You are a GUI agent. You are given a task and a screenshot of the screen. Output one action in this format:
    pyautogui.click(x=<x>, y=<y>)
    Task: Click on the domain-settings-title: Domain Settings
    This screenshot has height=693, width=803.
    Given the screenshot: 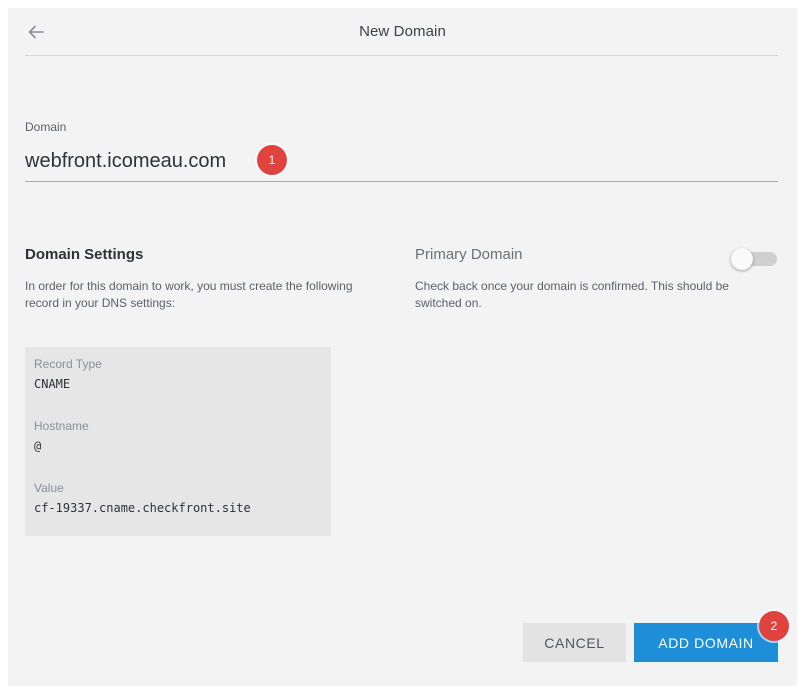 What is the action you would take?
    pyautogui.click(x=84, y=254)
    